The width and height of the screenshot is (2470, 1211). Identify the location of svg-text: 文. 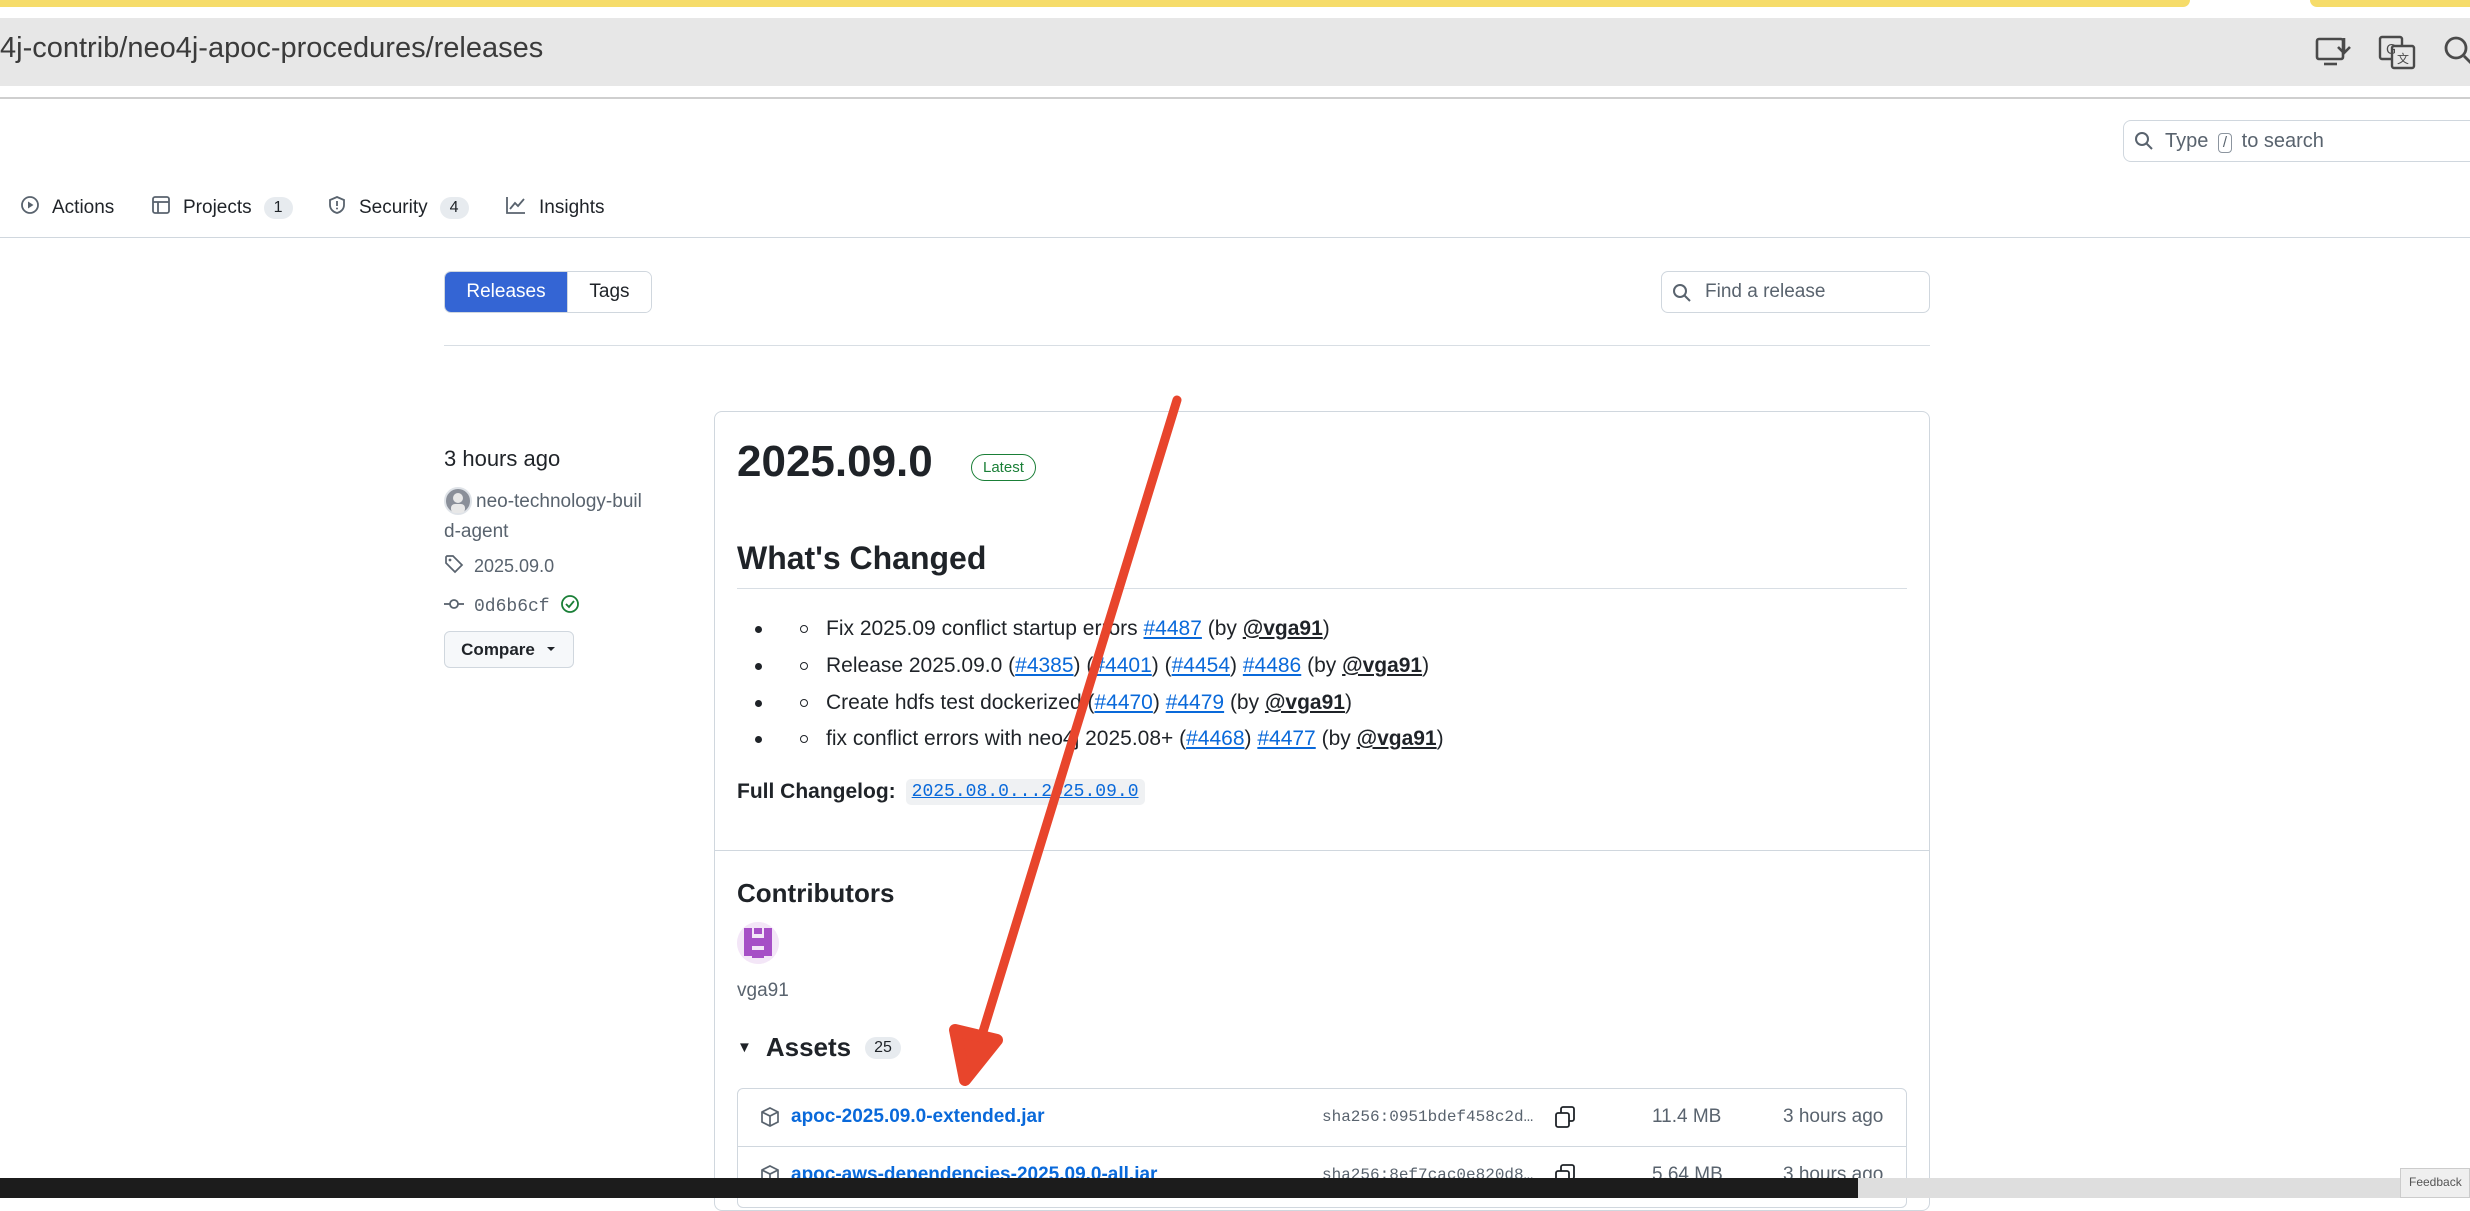
(2403, 58).